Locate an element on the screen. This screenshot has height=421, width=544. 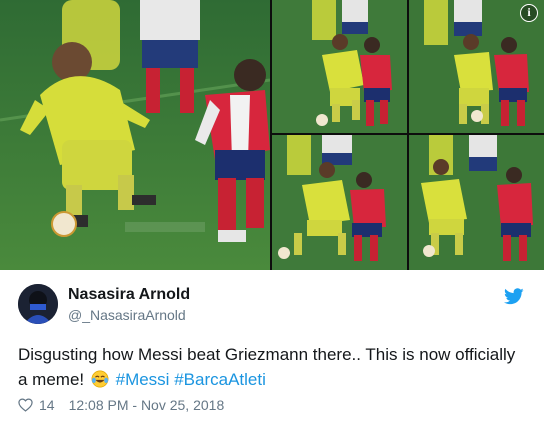
tweet-timestamp: 12:08 PM - Nov 25, 2018 is located at coordinates (147, 405).